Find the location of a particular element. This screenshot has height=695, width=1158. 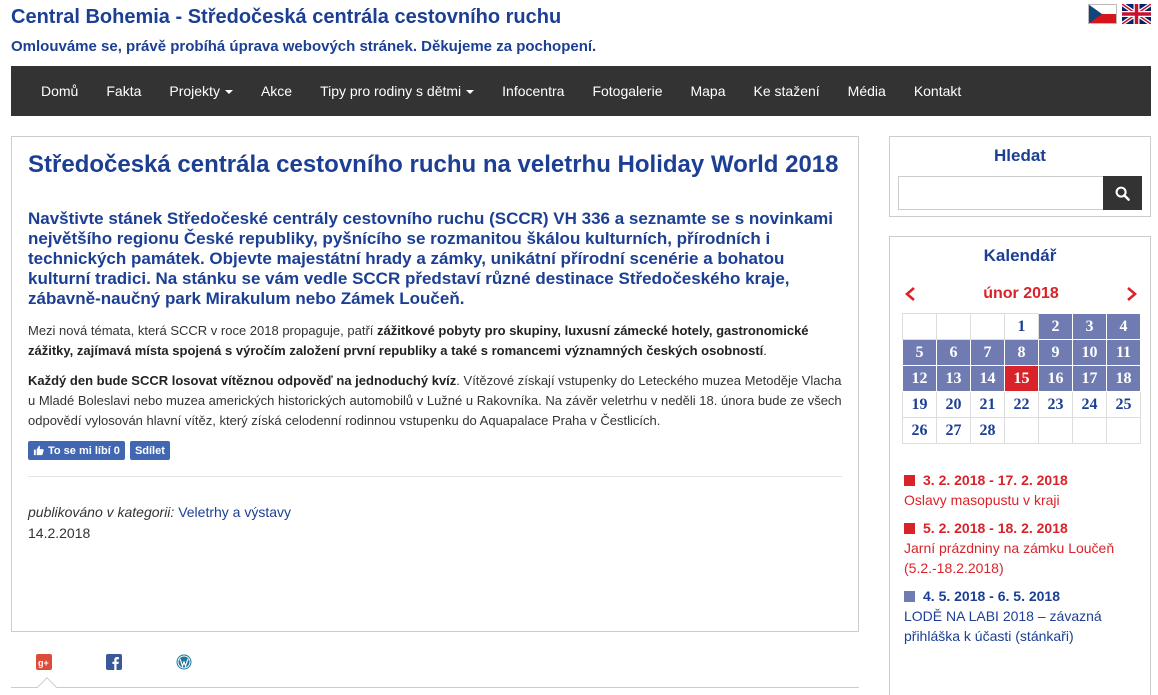

nav-events-label: Akce is located at coordinates (276, 91).